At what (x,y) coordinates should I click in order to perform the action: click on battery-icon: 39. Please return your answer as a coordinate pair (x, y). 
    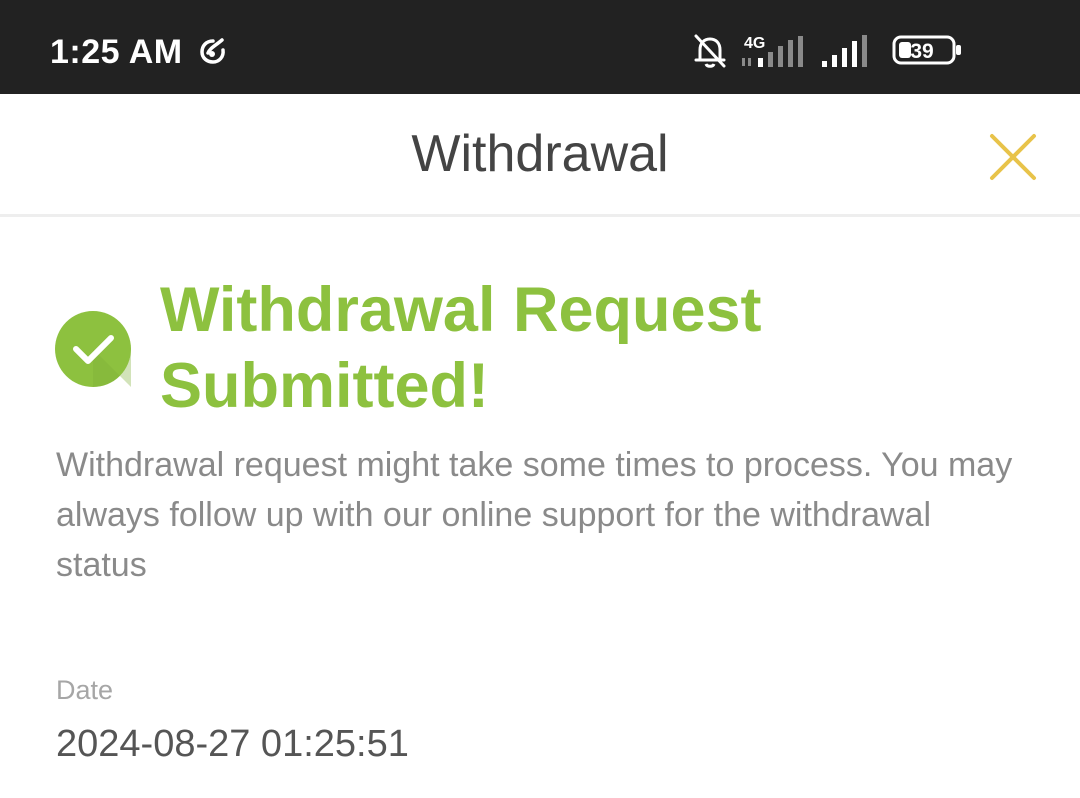
    Looking at the image, I should click on (926, 50).